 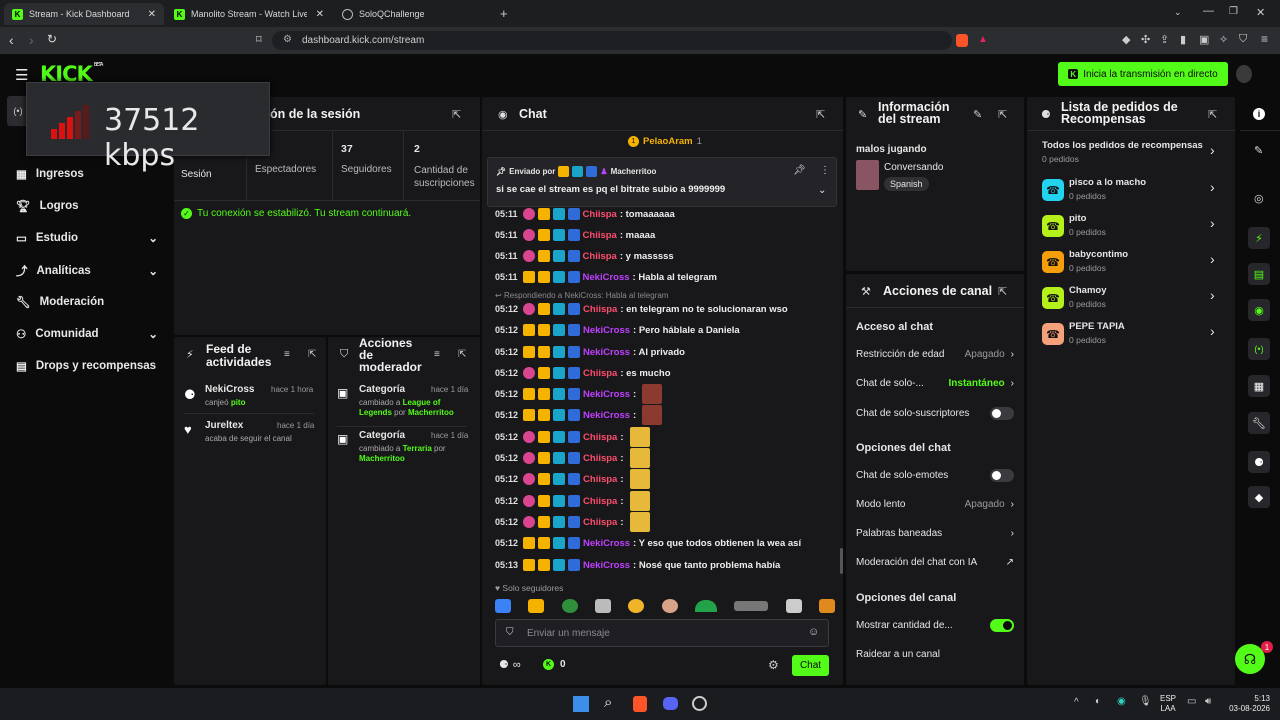 What do you see at coordinates (825, 170) in the screenshot?
I see `more-options-icon: ⋮` at bounding box center [825, 170].